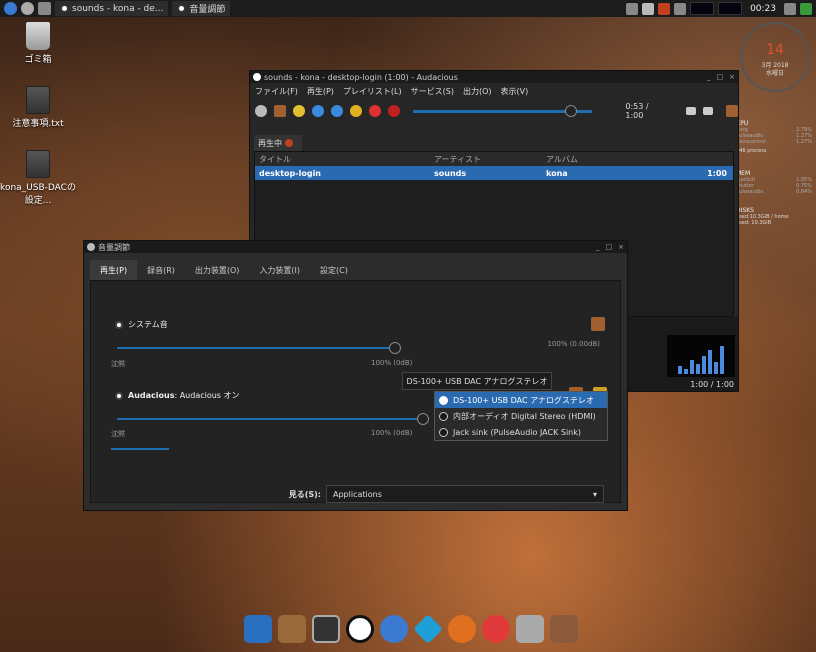  What do you see at coordinates (521, 432) in the screenshot?
I see `device-option: Jack sink (PulseAudio JACK Sink)` at bounding box center [521, 432].